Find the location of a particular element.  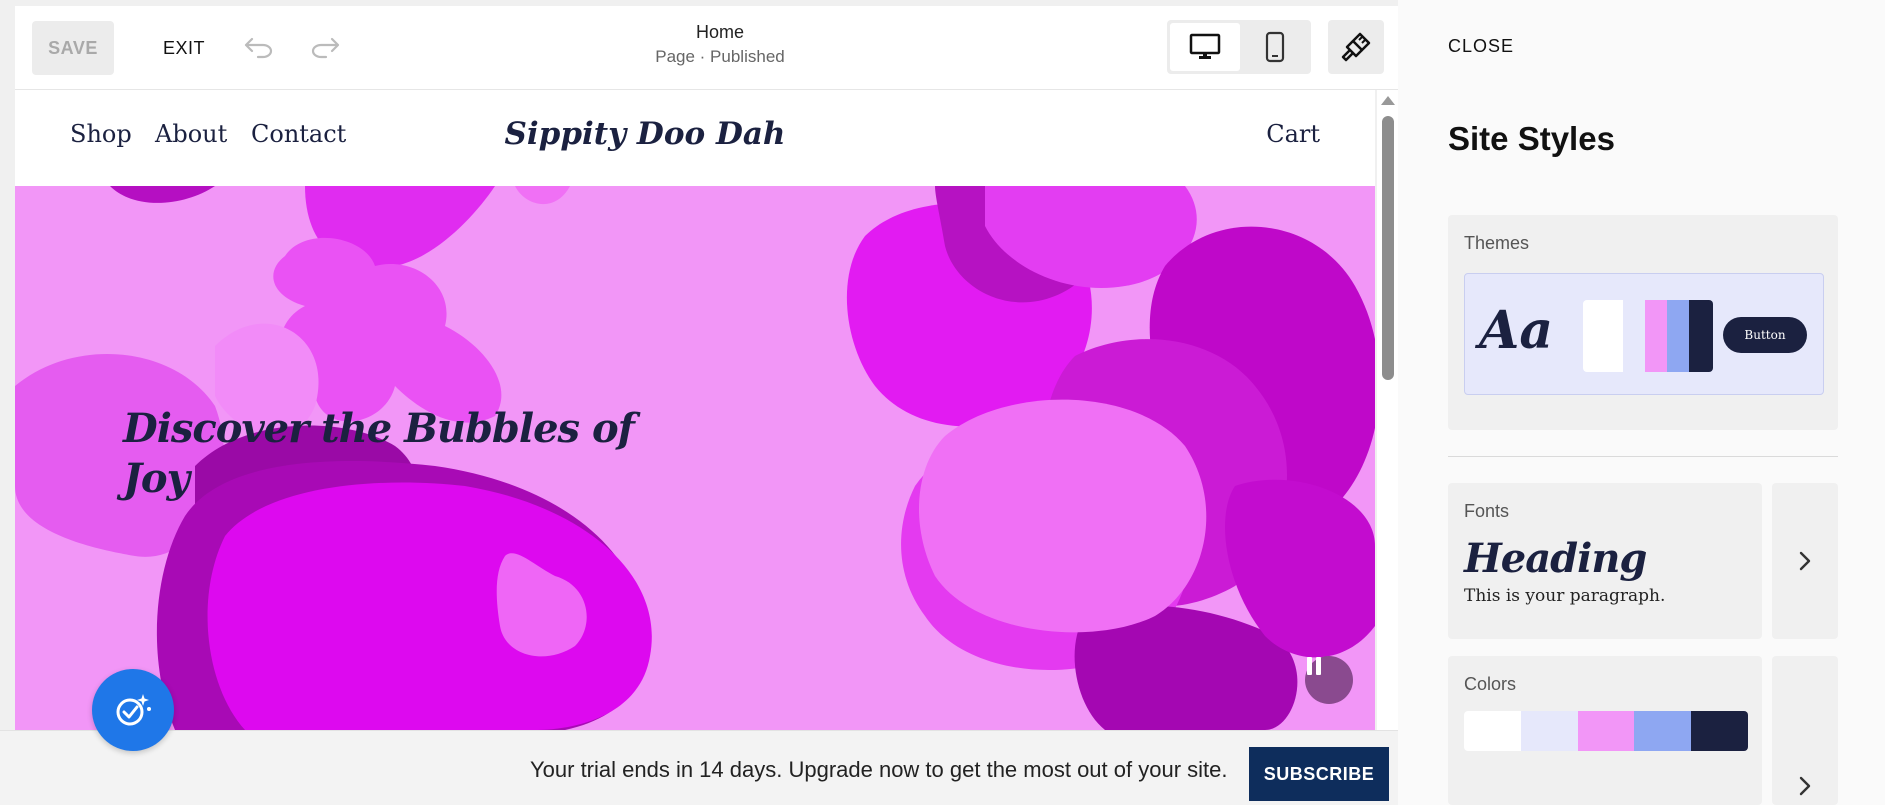

color-palette is located at coordinates (1606, 731).